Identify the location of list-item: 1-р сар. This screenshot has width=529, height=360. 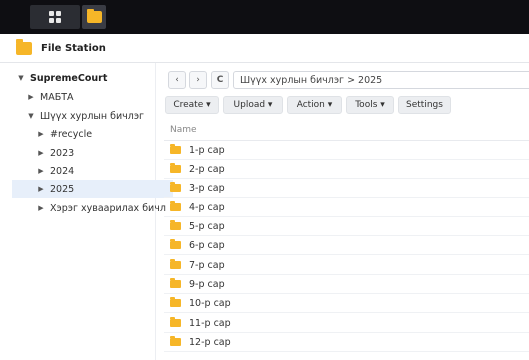
(346, 150).